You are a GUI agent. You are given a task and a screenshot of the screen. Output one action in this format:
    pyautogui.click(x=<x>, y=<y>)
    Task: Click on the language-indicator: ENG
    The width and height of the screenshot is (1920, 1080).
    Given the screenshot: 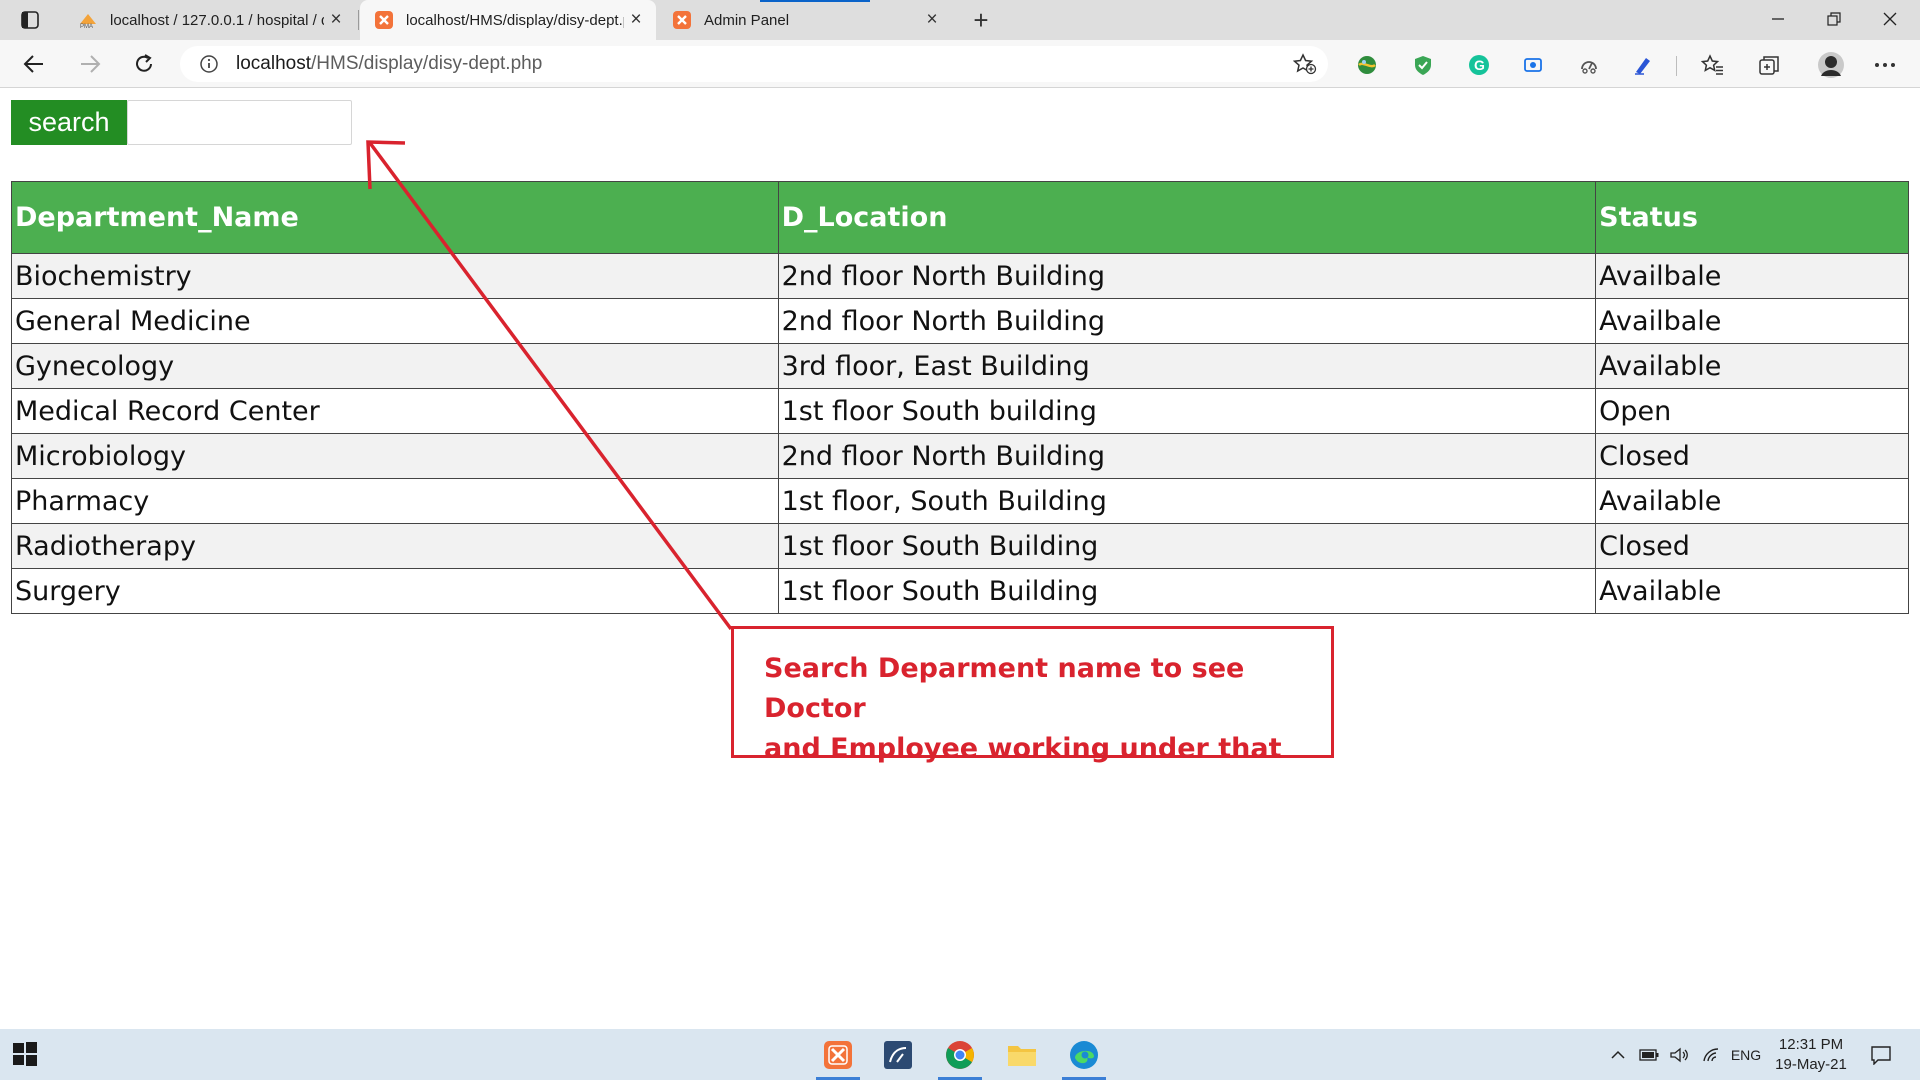 What is the action you would take?
    pyautogui.click(x=1746, y=1054)
    